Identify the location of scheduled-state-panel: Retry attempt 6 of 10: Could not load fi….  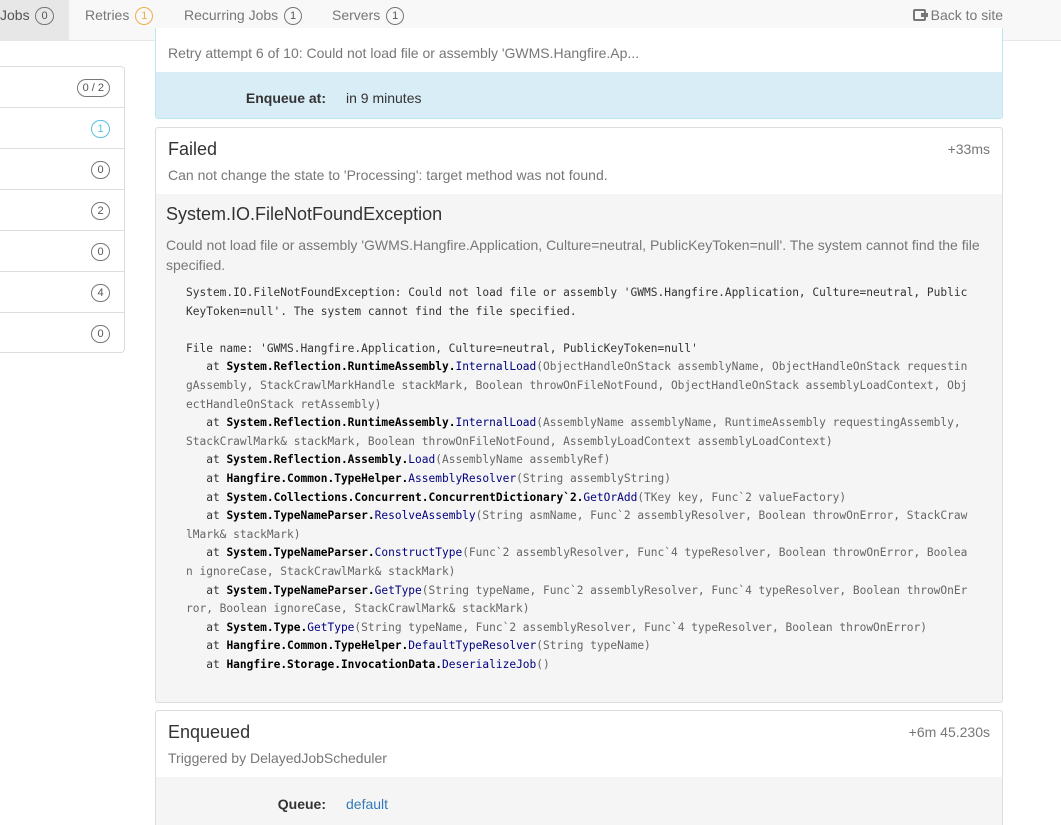
(579, 73).